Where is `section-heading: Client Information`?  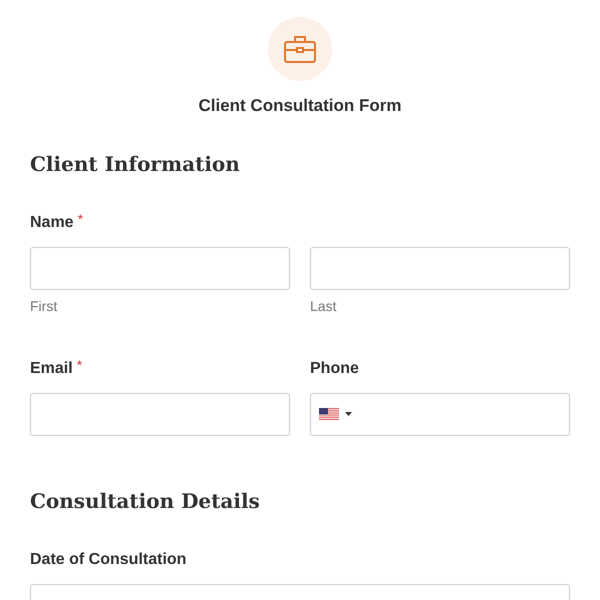 section-heading: Client Information is located at coordinates (135, 164).